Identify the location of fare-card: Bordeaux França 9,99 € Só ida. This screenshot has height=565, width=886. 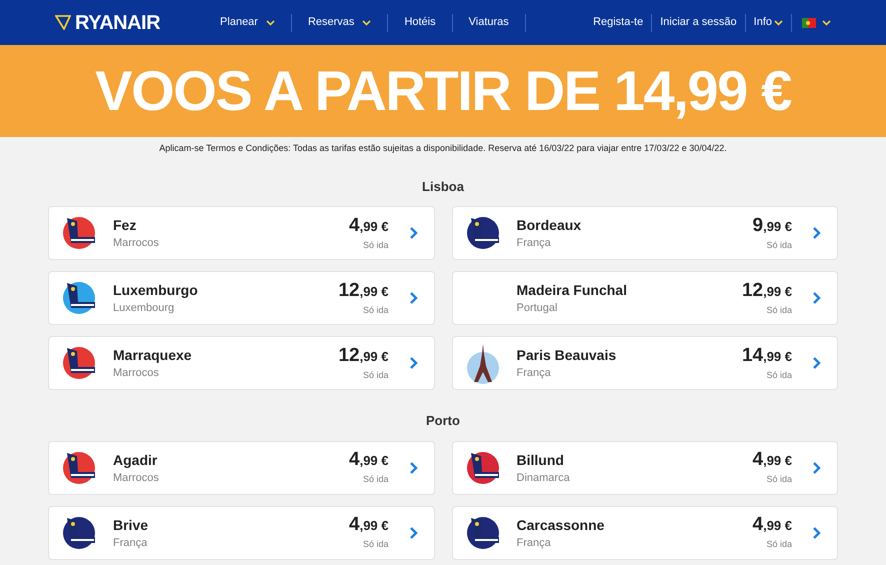
(645, 233).